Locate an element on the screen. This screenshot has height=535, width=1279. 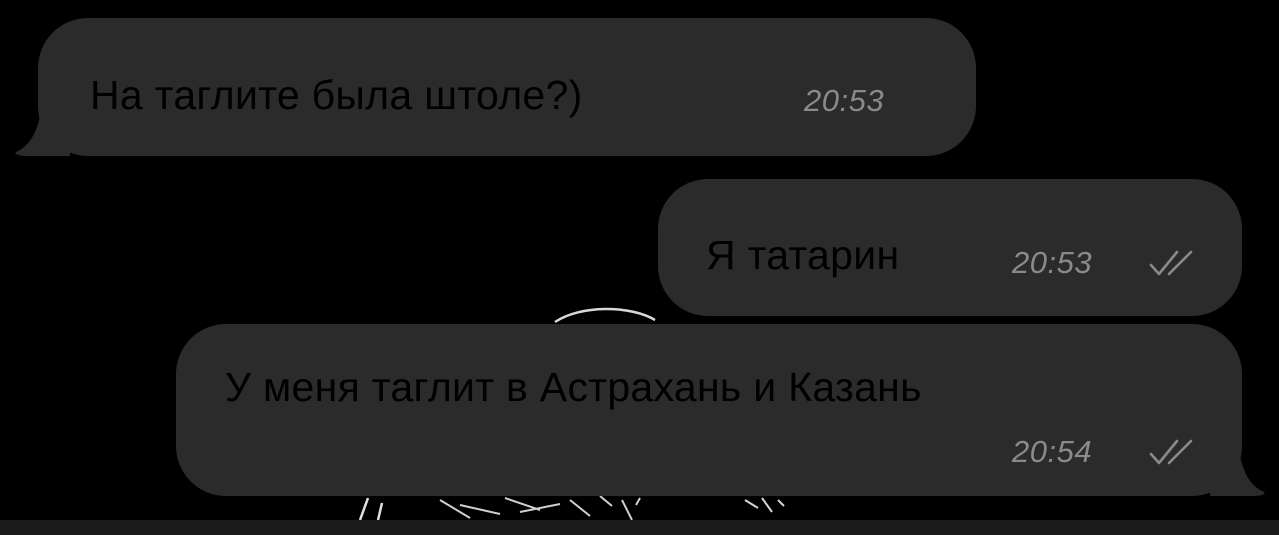
message-text: На таглите была штоле?) is located at coordinates (336, 95).